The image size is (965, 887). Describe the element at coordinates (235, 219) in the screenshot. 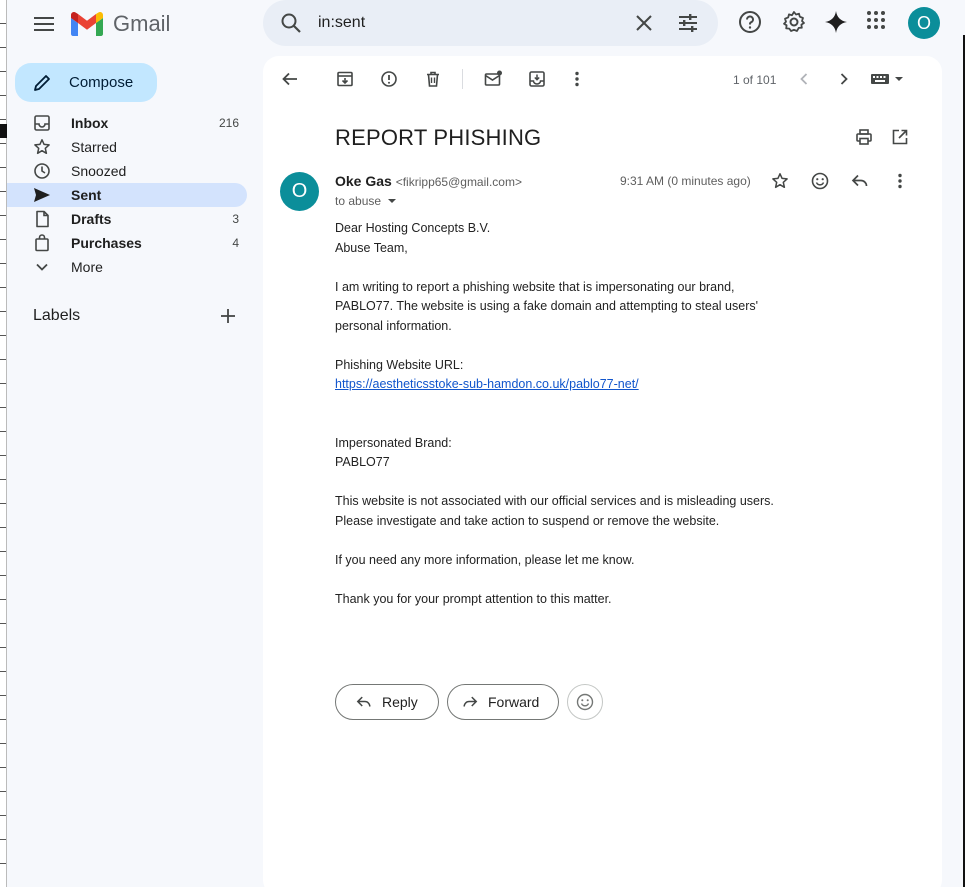

I see `drafts-count: 3` at that location.